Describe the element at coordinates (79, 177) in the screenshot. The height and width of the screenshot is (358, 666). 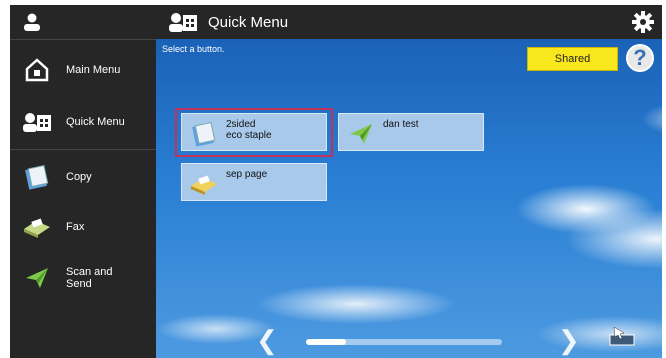
I see `sidebar-item-label: Copy` at that location.